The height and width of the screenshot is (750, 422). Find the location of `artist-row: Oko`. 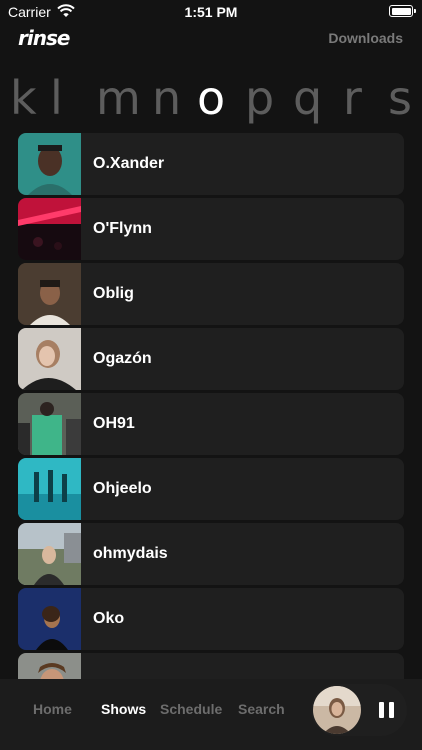

artist-row: Oko is located at coordinates (211, 619).